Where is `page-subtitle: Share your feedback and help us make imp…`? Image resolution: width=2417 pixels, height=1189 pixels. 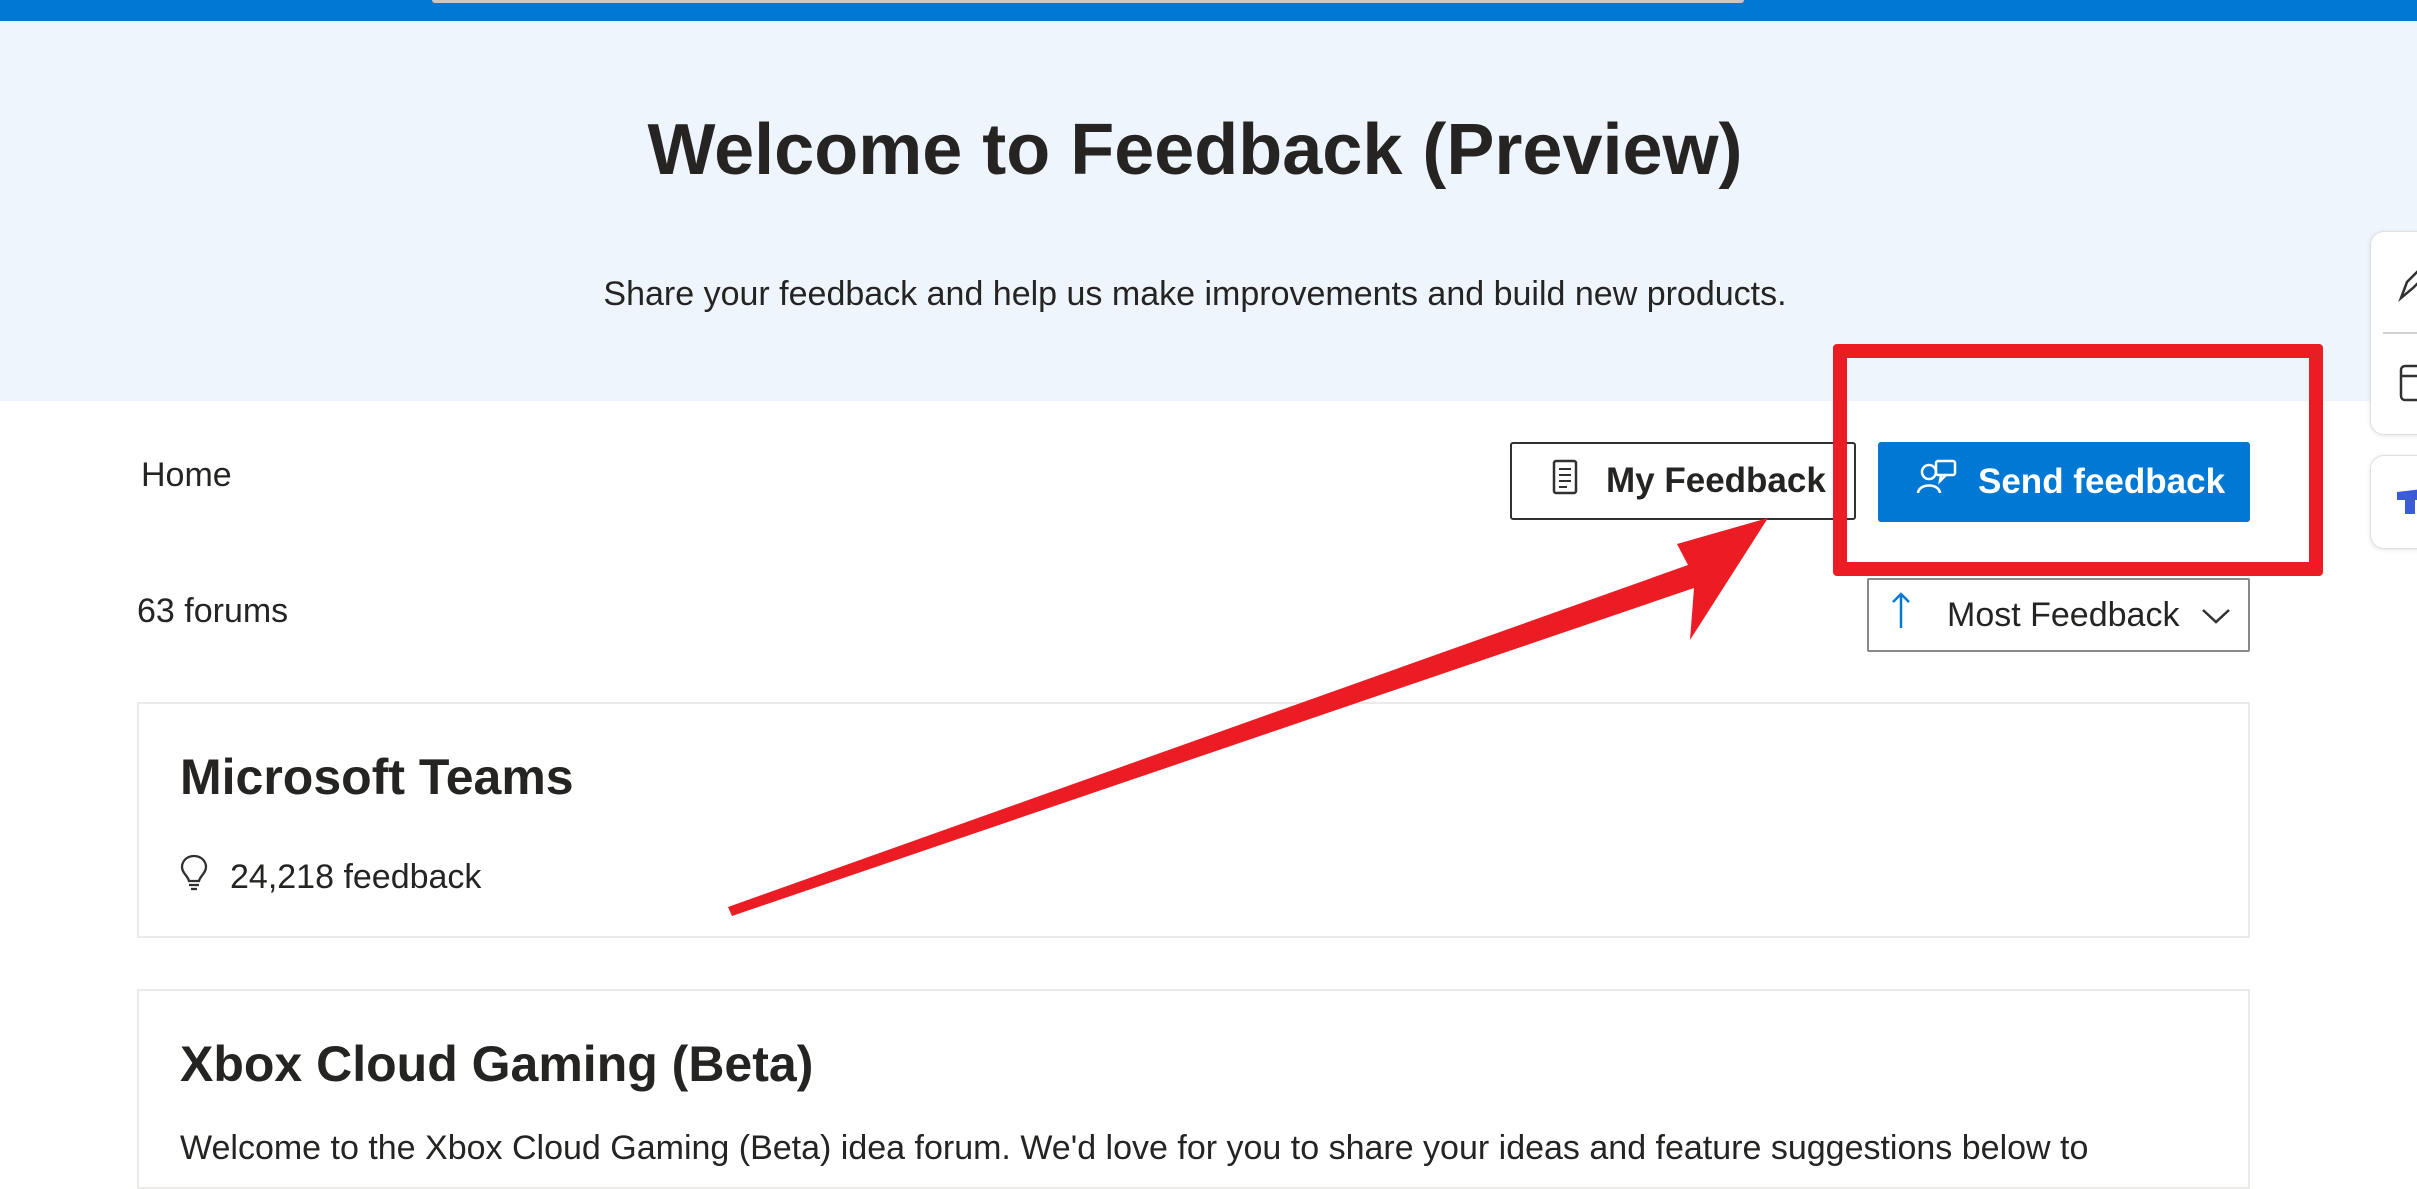 page-subtitle: Share your feedback and help us make imp… is located at coordinates (1195, 294).